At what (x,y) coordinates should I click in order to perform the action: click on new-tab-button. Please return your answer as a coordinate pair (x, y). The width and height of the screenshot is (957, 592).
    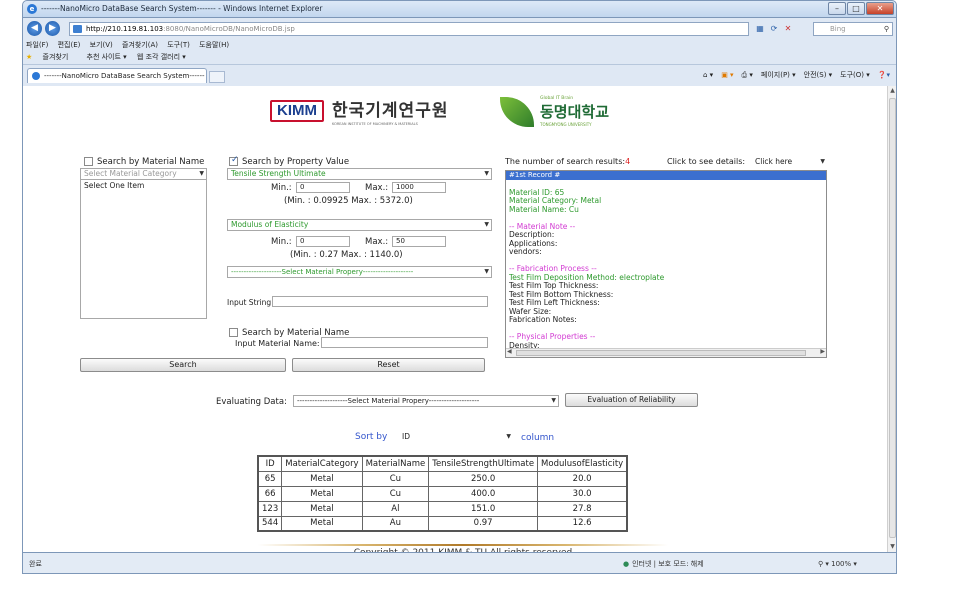
    Looking at the image, I should click on (217, 77).